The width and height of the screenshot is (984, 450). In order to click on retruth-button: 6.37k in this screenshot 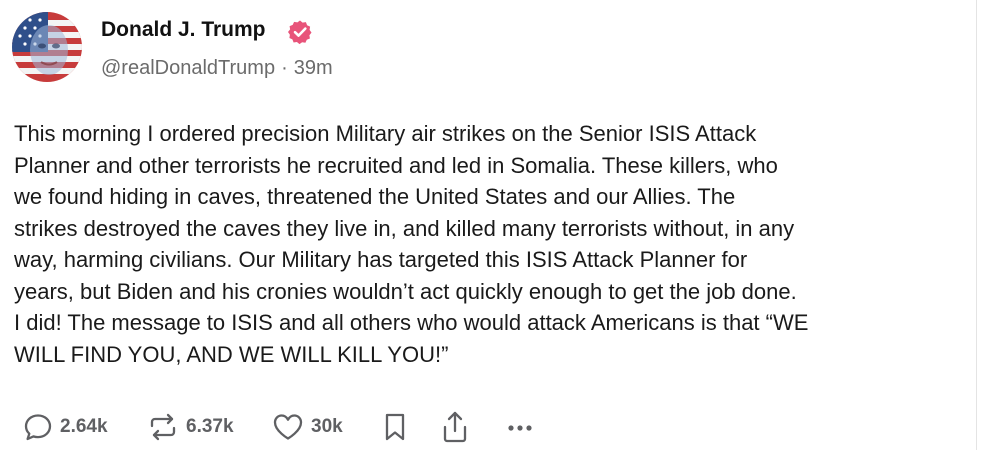, I will do `click(190, 427)`.